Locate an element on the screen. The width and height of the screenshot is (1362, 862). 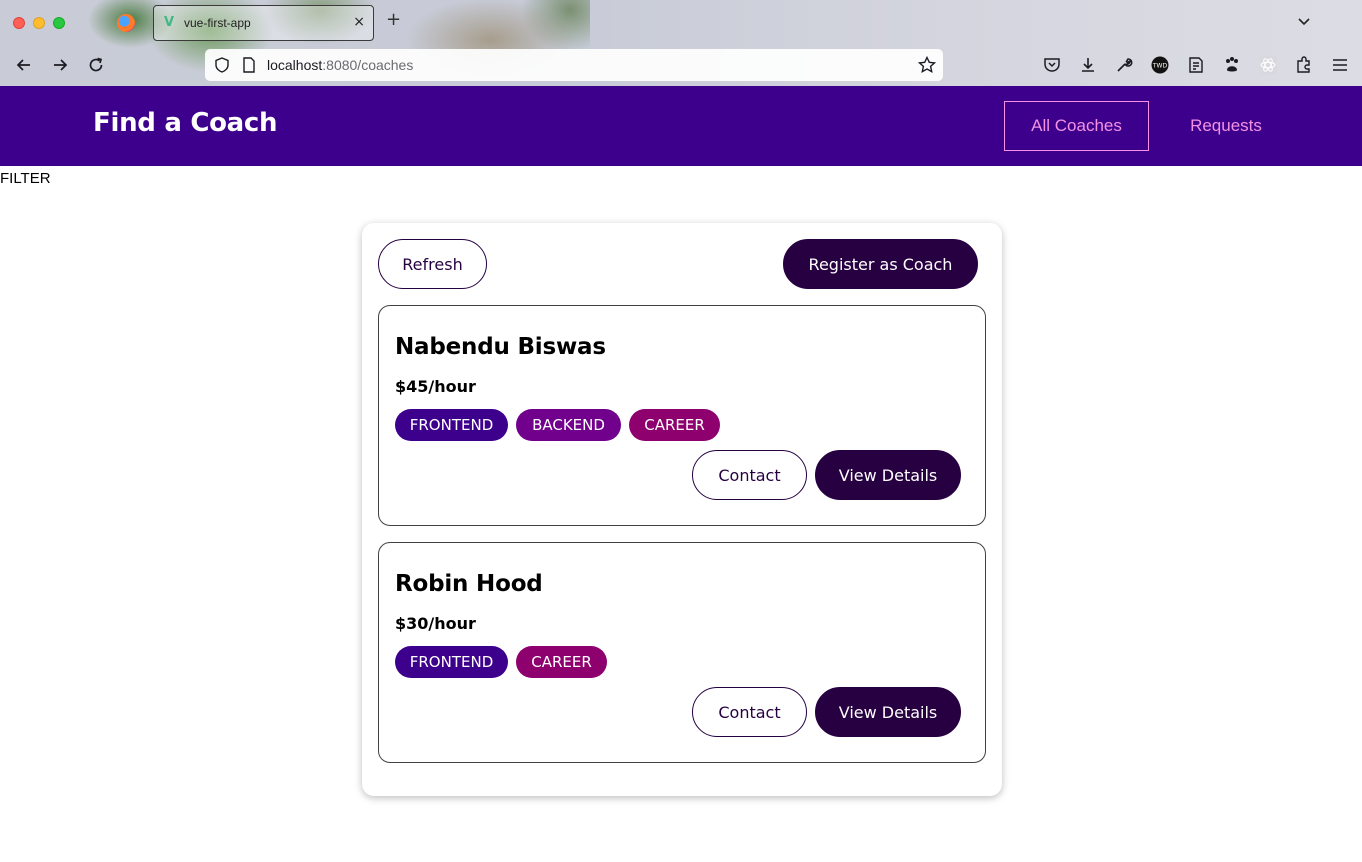
tab-list-chevron-icon is located at coordinates (1304, 22).